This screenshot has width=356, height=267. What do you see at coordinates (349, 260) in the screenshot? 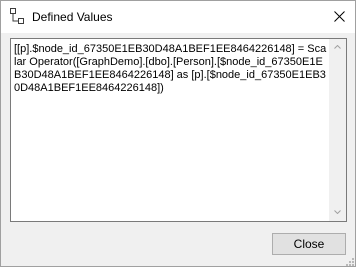
I see `resize-grip-icon` at bounding box center [349, 260].